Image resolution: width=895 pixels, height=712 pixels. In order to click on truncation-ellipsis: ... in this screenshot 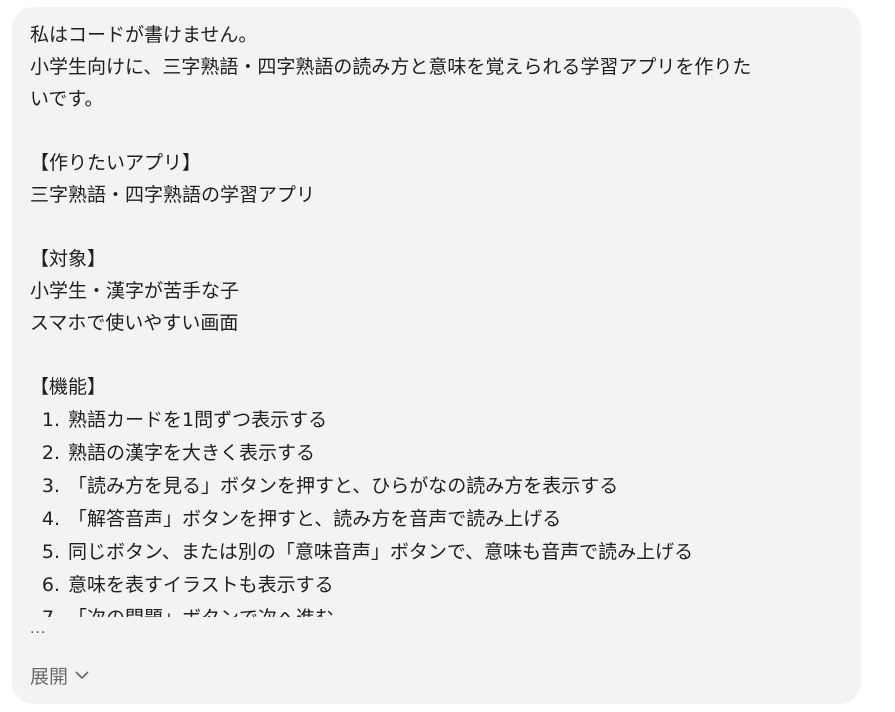, I will do `click(38, 629)`.